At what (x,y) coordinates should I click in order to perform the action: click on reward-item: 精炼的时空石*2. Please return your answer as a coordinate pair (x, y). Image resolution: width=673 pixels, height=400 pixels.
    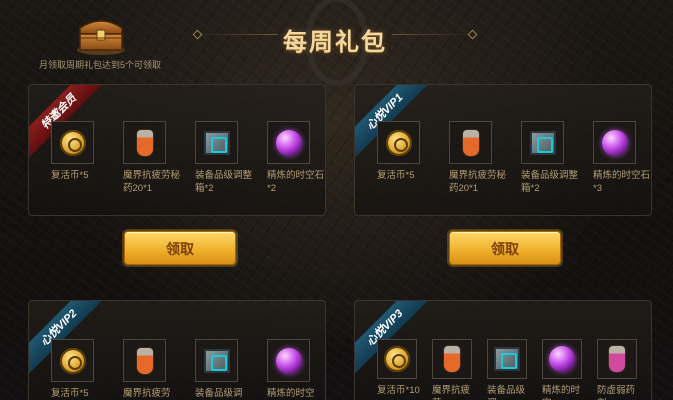
    Looking at the image, I should click on (296, 158).